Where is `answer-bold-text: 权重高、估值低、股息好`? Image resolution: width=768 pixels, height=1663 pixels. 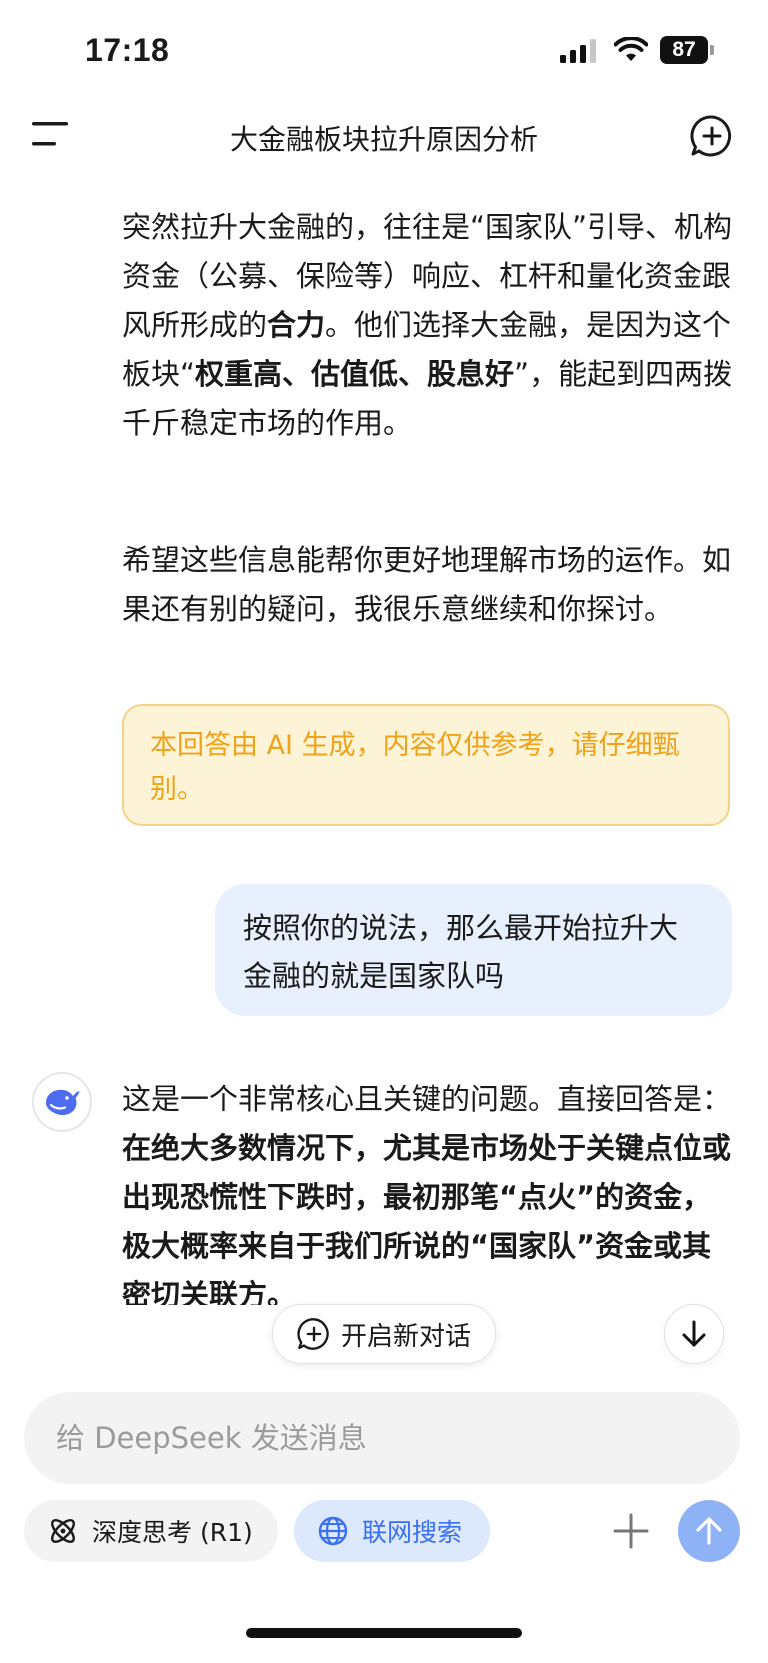
answer-bold-text: 权重高、估值低、股息好 is located at coordinates (355, 374).